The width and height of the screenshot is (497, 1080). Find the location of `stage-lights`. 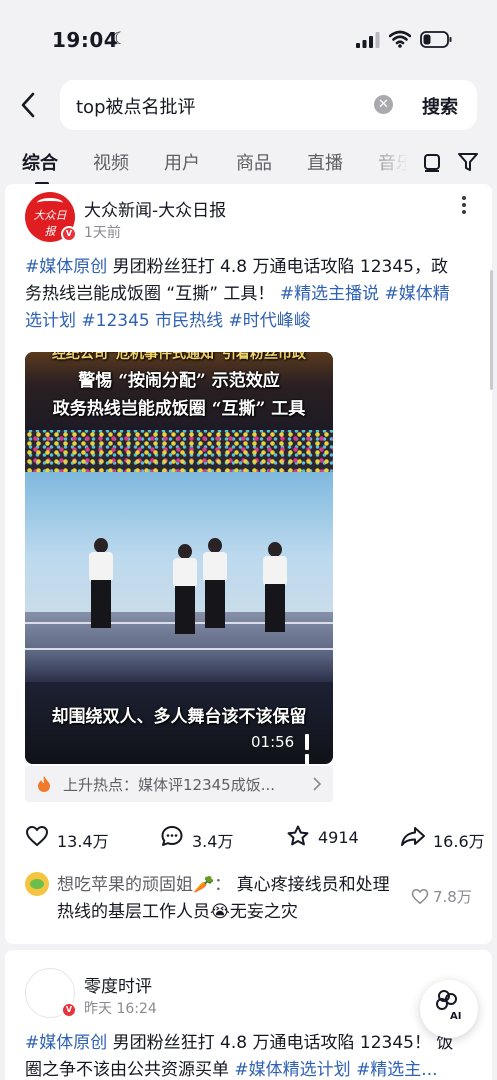

stage-lights is located at coordinates (179, 451).